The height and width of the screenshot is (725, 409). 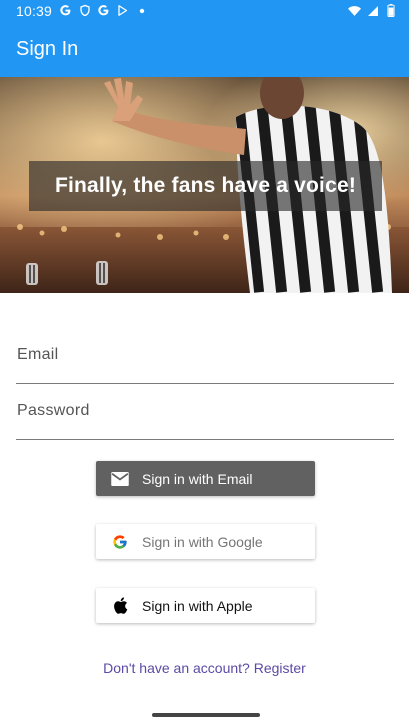 I want to click on status-bar: 10:39, so click(x=204, y=10).